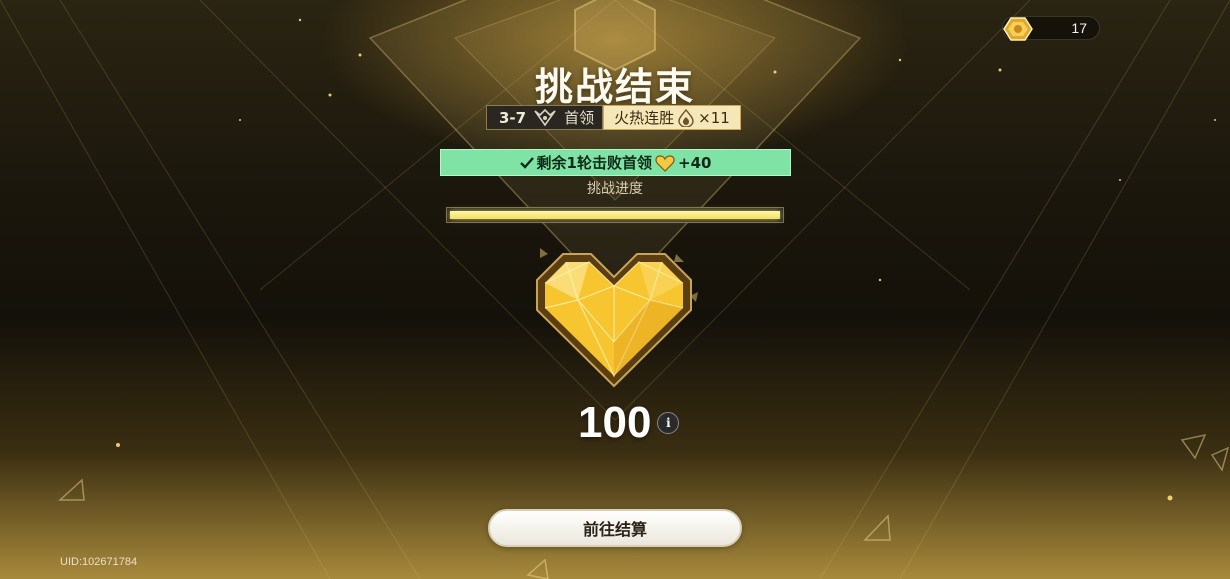 The image size is (1230, 579). What do you see at coordinates (714, 117) in the screenshot?
I see `streak-count: ×11` at bounding box center [714, 117].